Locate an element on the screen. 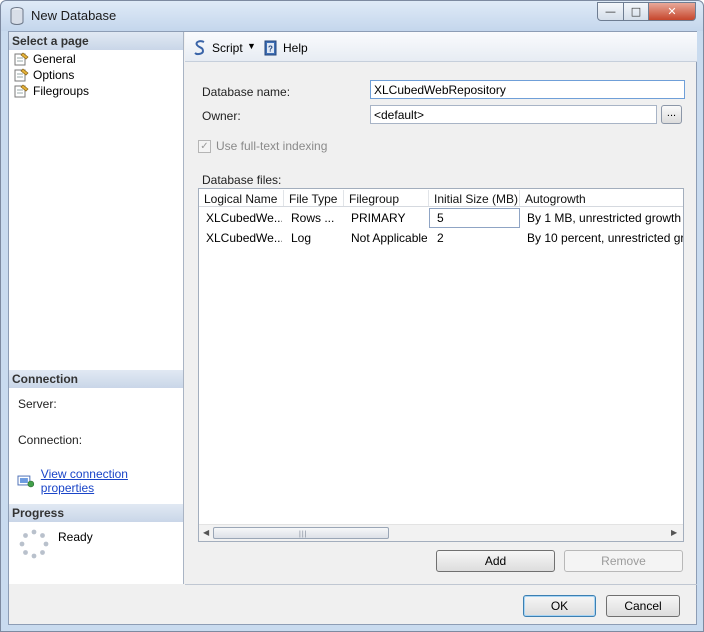 The height and width of the screenshot is (632, 704). column-header: Initial Size (MB) is located at coordinates (476, 199).